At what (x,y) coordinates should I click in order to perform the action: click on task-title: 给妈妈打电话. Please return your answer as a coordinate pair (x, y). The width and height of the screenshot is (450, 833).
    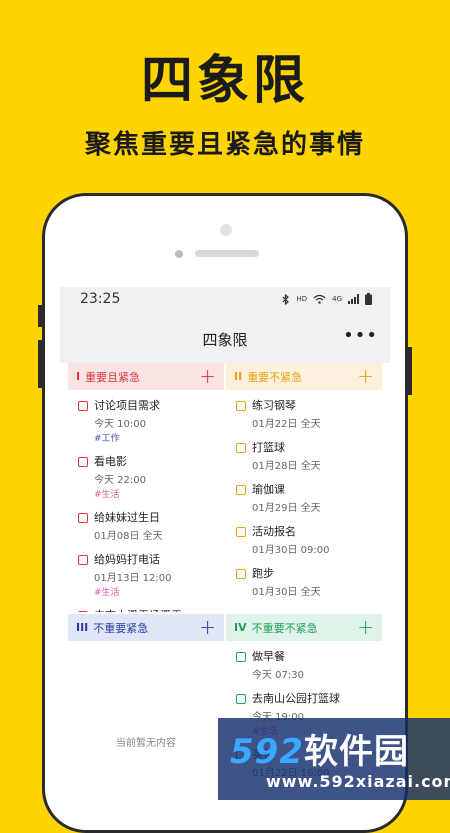
    Looking at the image, I should click on (127, 559).